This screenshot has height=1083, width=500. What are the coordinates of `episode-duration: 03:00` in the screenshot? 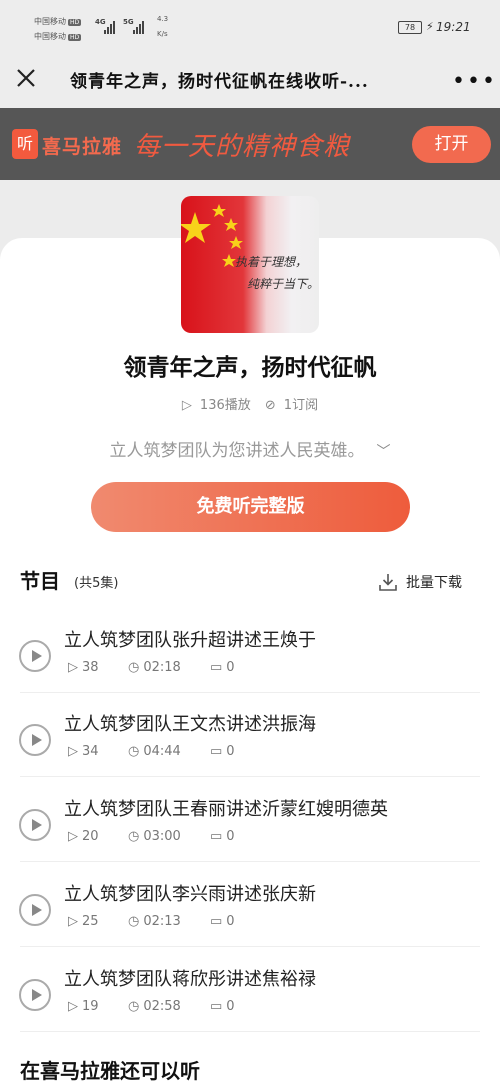 It's located at (162, 836).